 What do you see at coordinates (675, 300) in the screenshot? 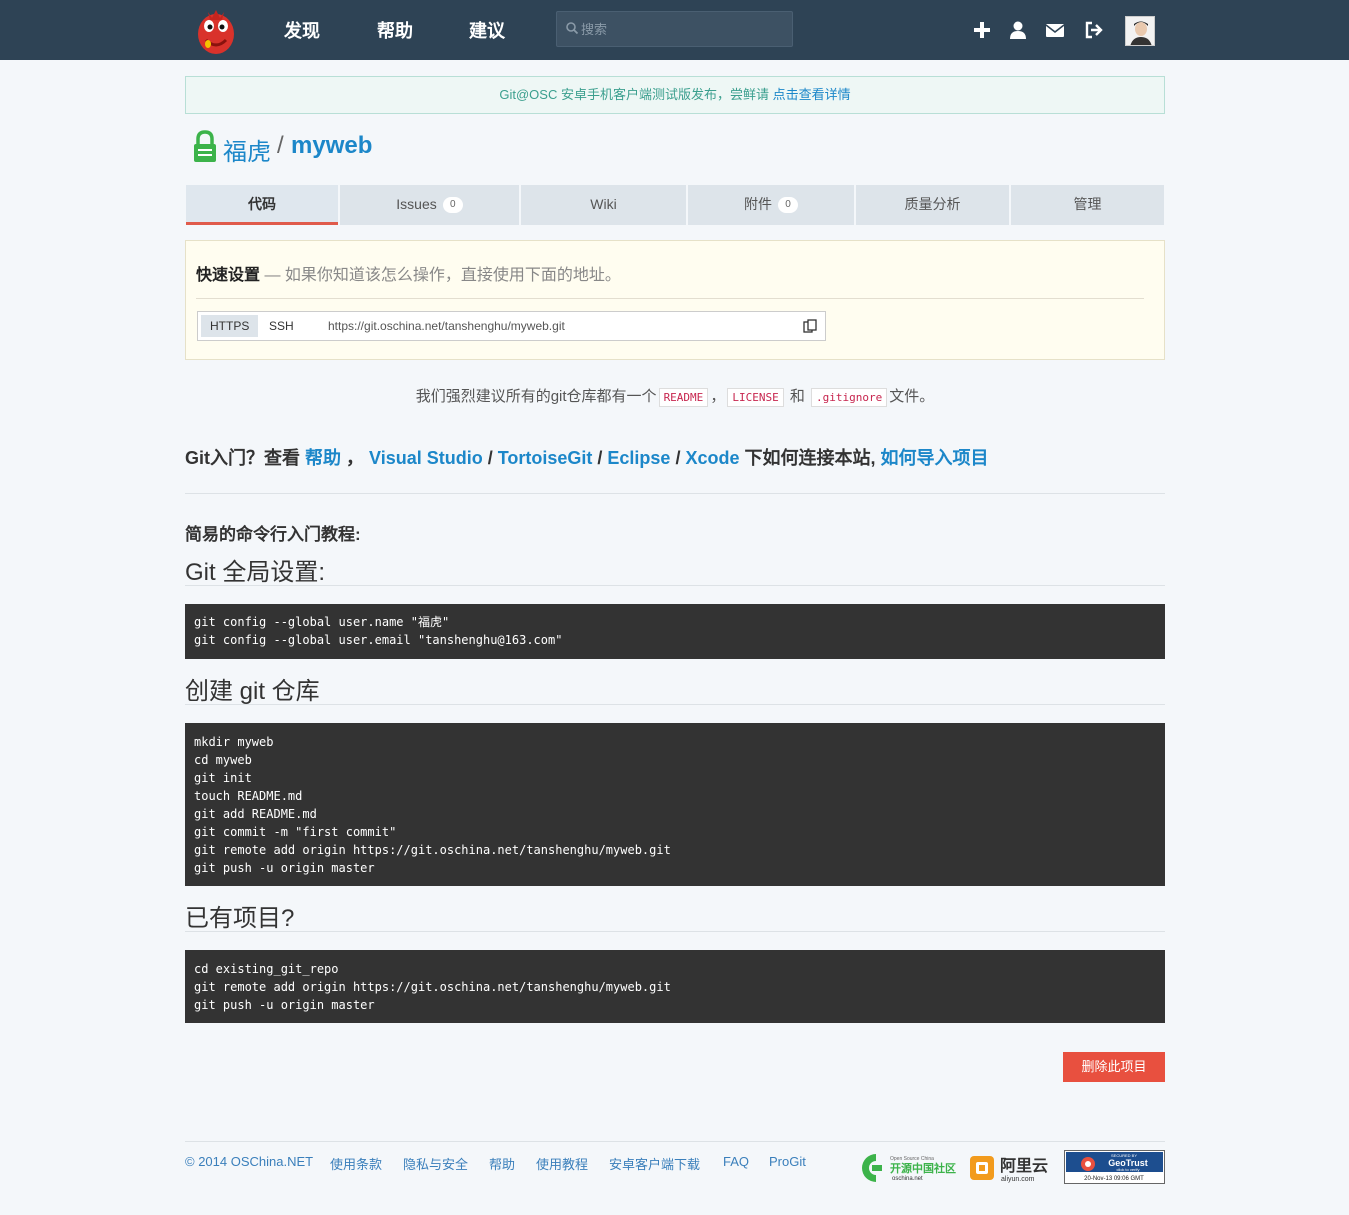
I see `quick-setup-panel: 快速设置 — 如果你知道该怎么操作，直接使用下面的地址。 HTTPS SSH` at bounding box center [675, 300].